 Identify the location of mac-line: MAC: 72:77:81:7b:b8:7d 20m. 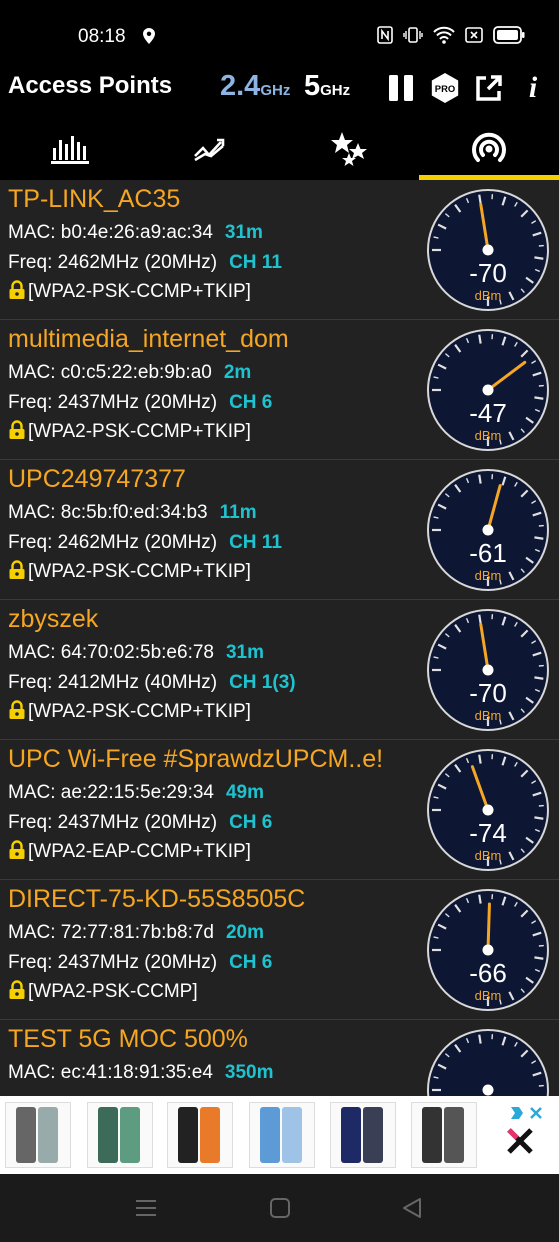
(136, 933).